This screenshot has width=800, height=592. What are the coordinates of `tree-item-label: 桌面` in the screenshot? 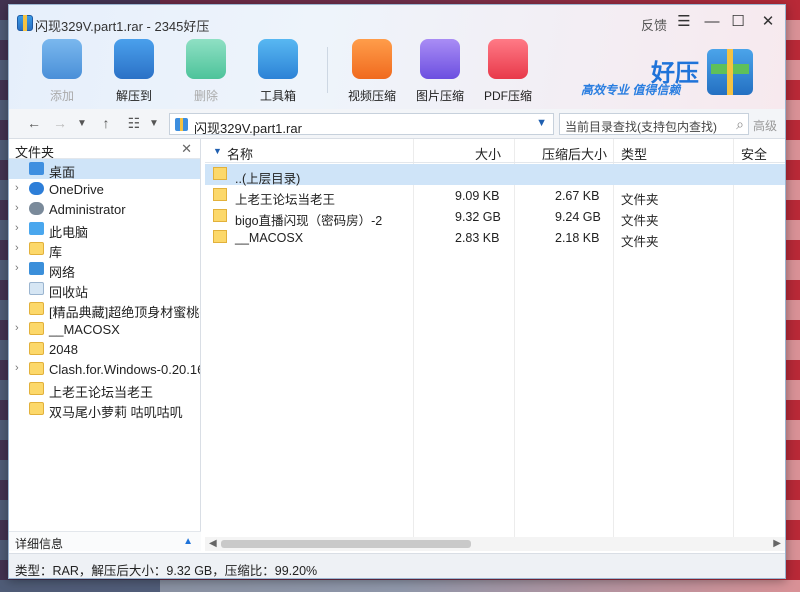 It's located at (62, 172).